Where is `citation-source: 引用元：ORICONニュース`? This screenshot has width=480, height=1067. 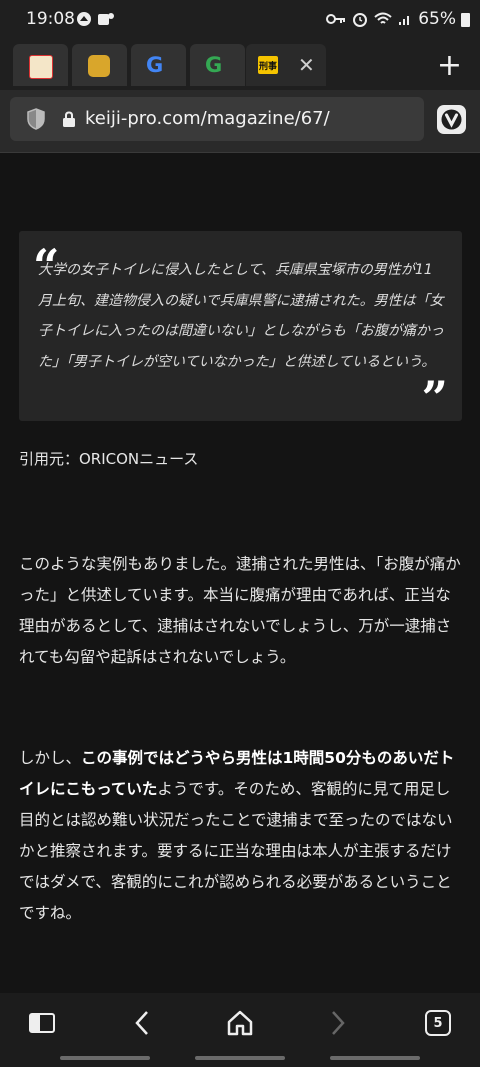 citation-source: 引用元：ORICONニュース is located at coordinates (109, 459).